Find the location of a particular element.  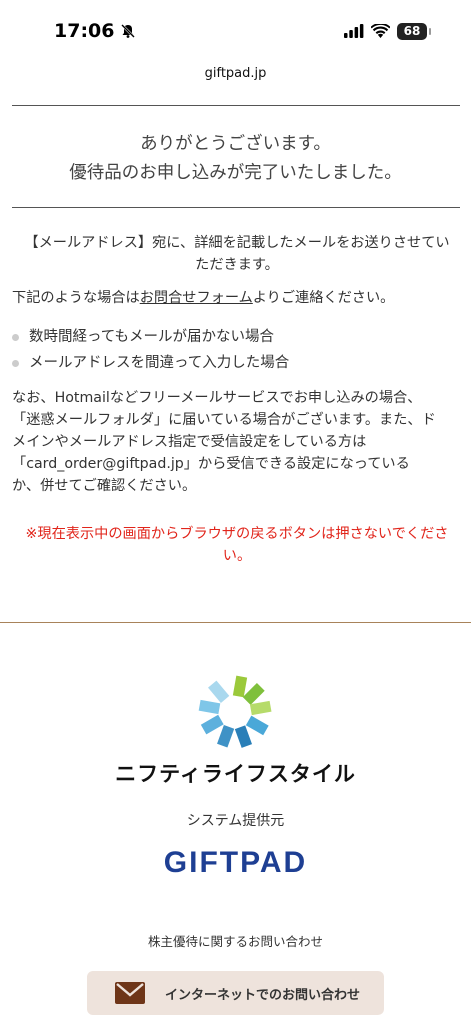

battery-level: 68 is located at coordinates (412, 31).